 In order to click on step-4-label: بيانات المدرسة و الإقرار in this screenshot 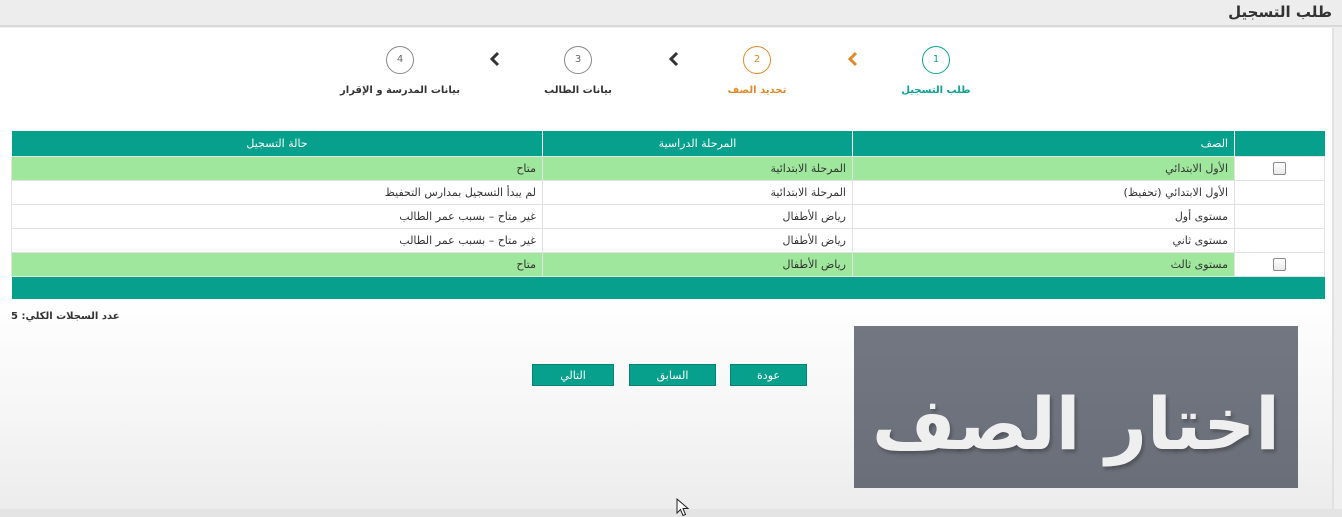, I will do `click(400, 90)`.